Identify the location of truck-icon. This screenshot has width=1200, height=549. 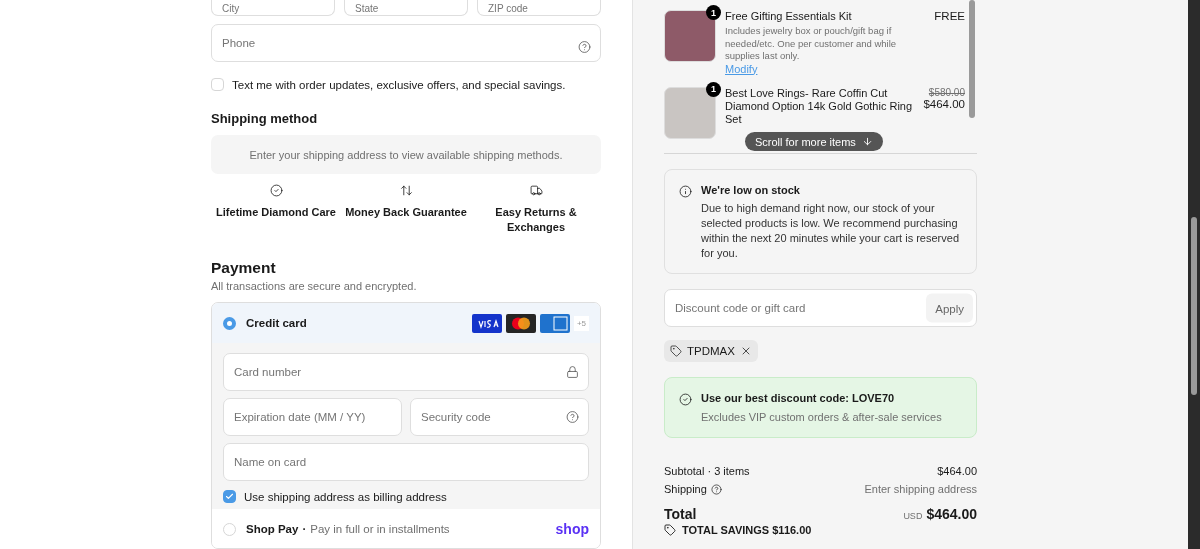
(536, 190).